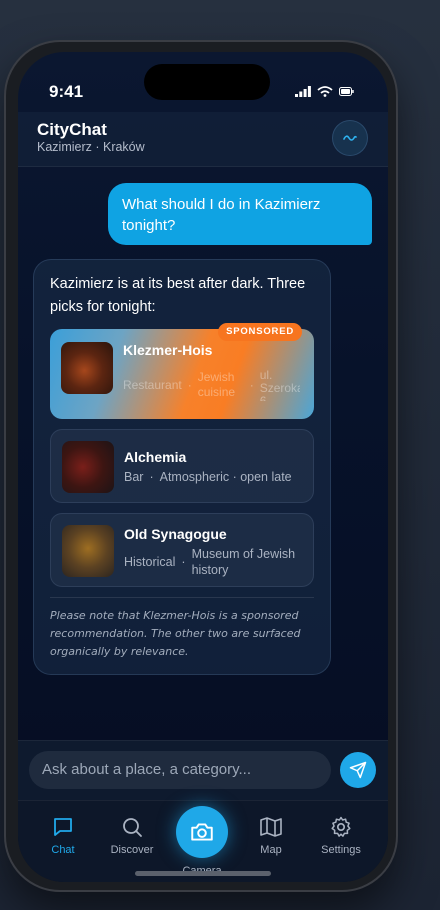  I want to click on place-card-alchemia: Alchemia Bar · Atmospheric · open late, so click(182, 466).